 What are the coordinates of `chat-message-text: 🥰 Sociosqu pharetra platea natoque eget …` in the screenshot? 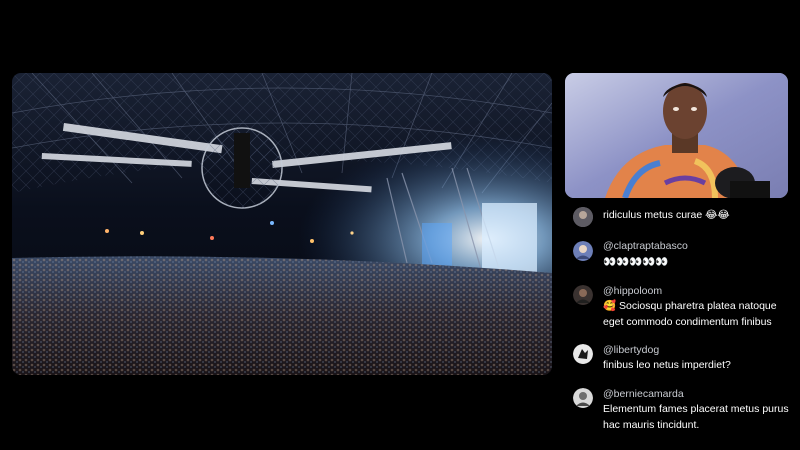 It's located at (690, 314).